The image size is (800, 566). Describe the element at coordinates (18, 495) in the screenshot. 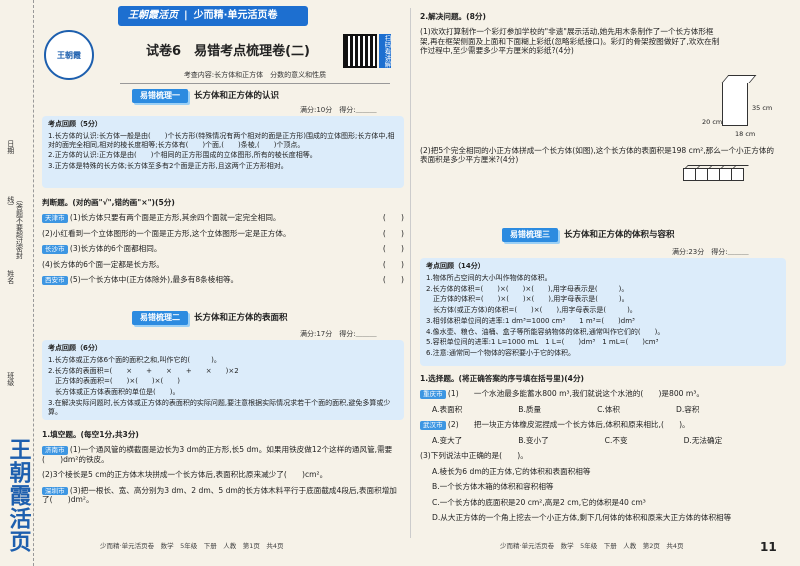

I see `brand-vertical-logo: 王朝霞活页` at that location.